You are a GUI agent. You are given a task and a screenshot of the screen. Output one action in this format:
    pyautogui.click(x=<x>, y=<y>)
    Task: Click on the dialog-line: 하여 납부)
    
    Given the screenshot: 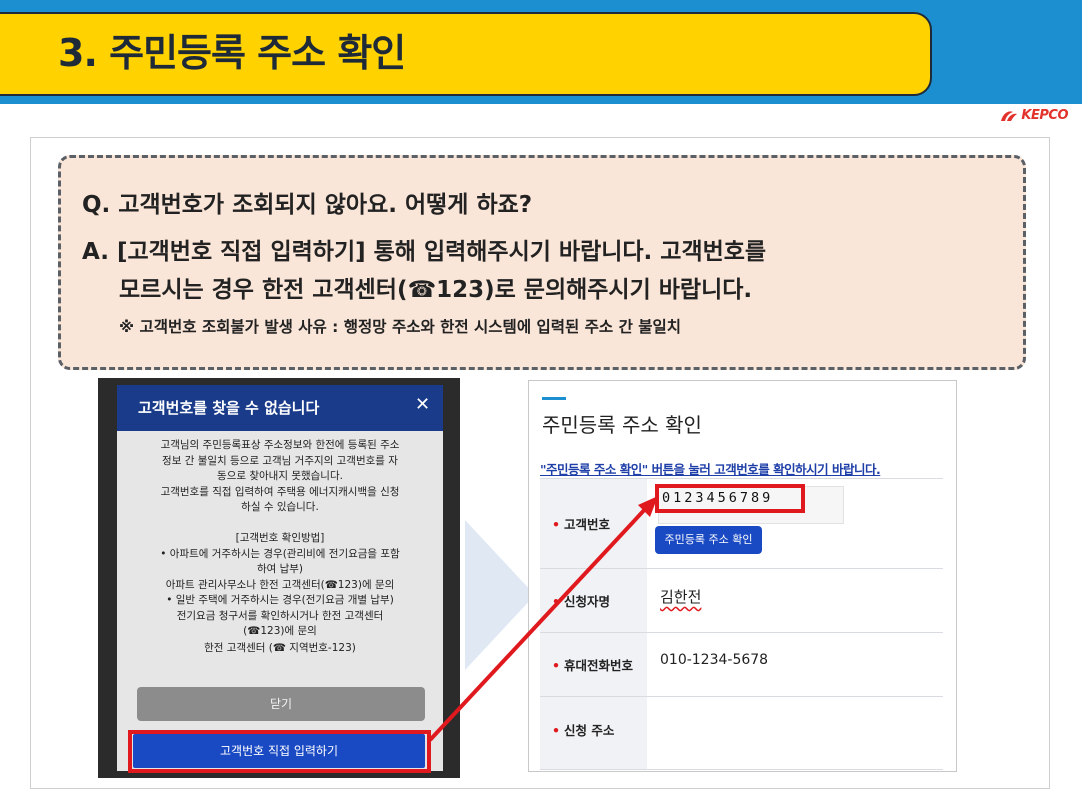 What is the action you would take?
    pyautogui.click(x=280, y=569)
    